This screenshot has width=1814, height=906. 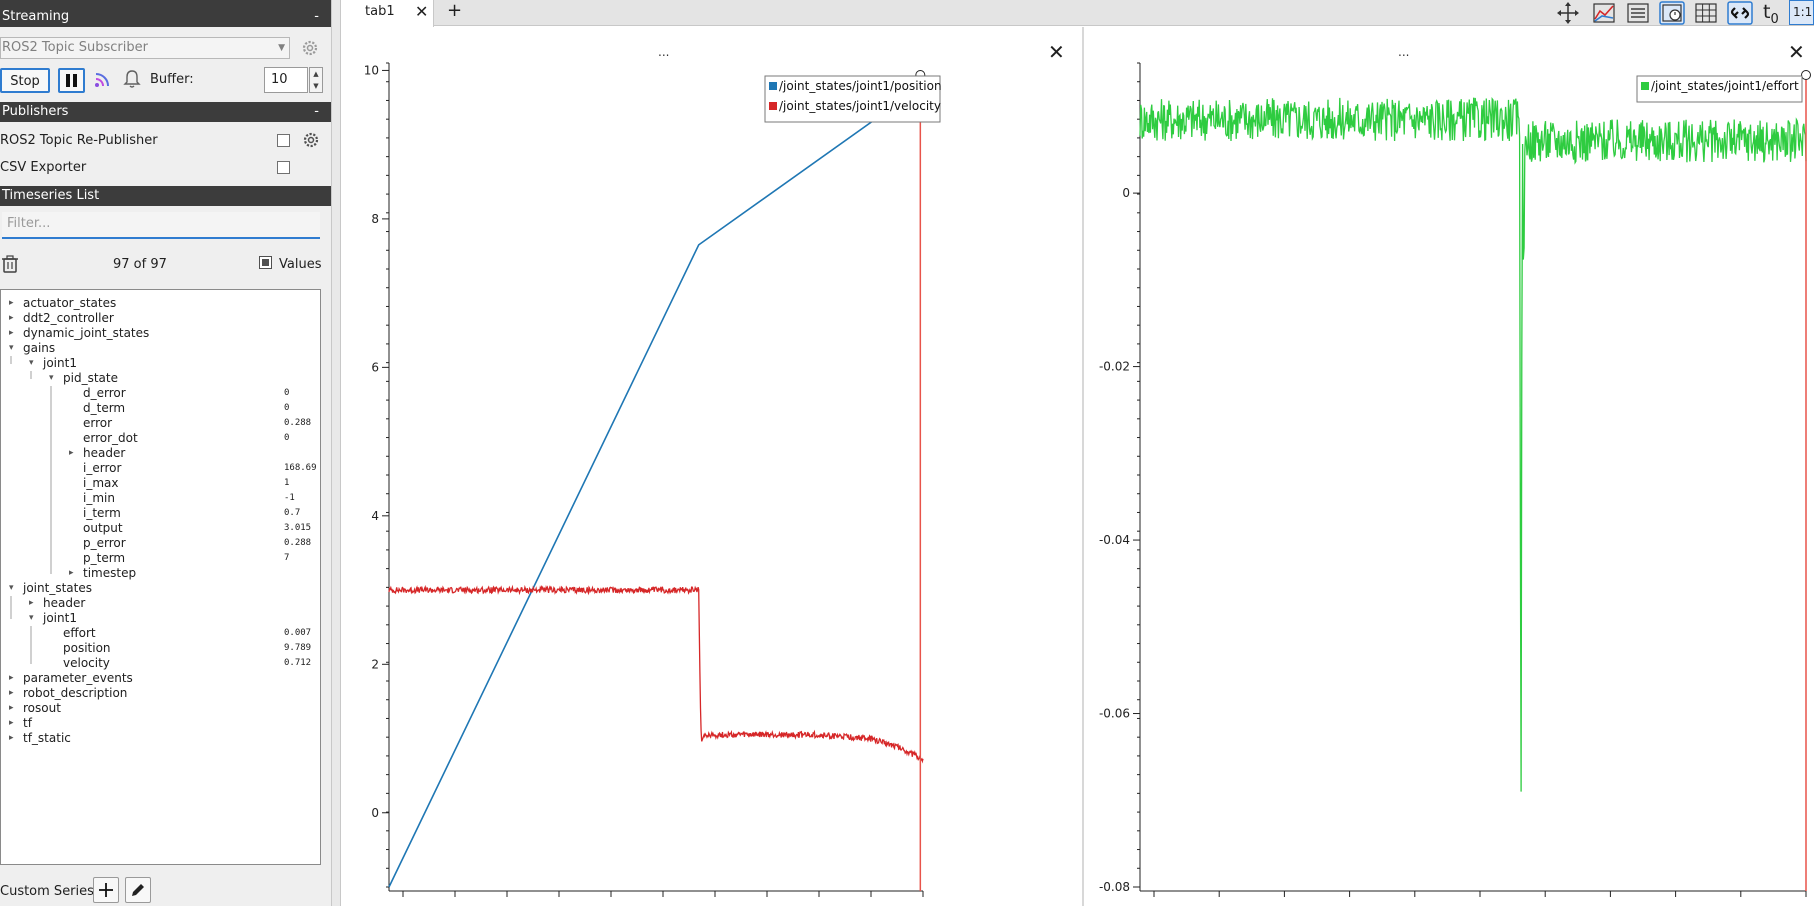 I want to click on source-select-value: ROS2 Topic Subscriber, so click(x=75, y=47).